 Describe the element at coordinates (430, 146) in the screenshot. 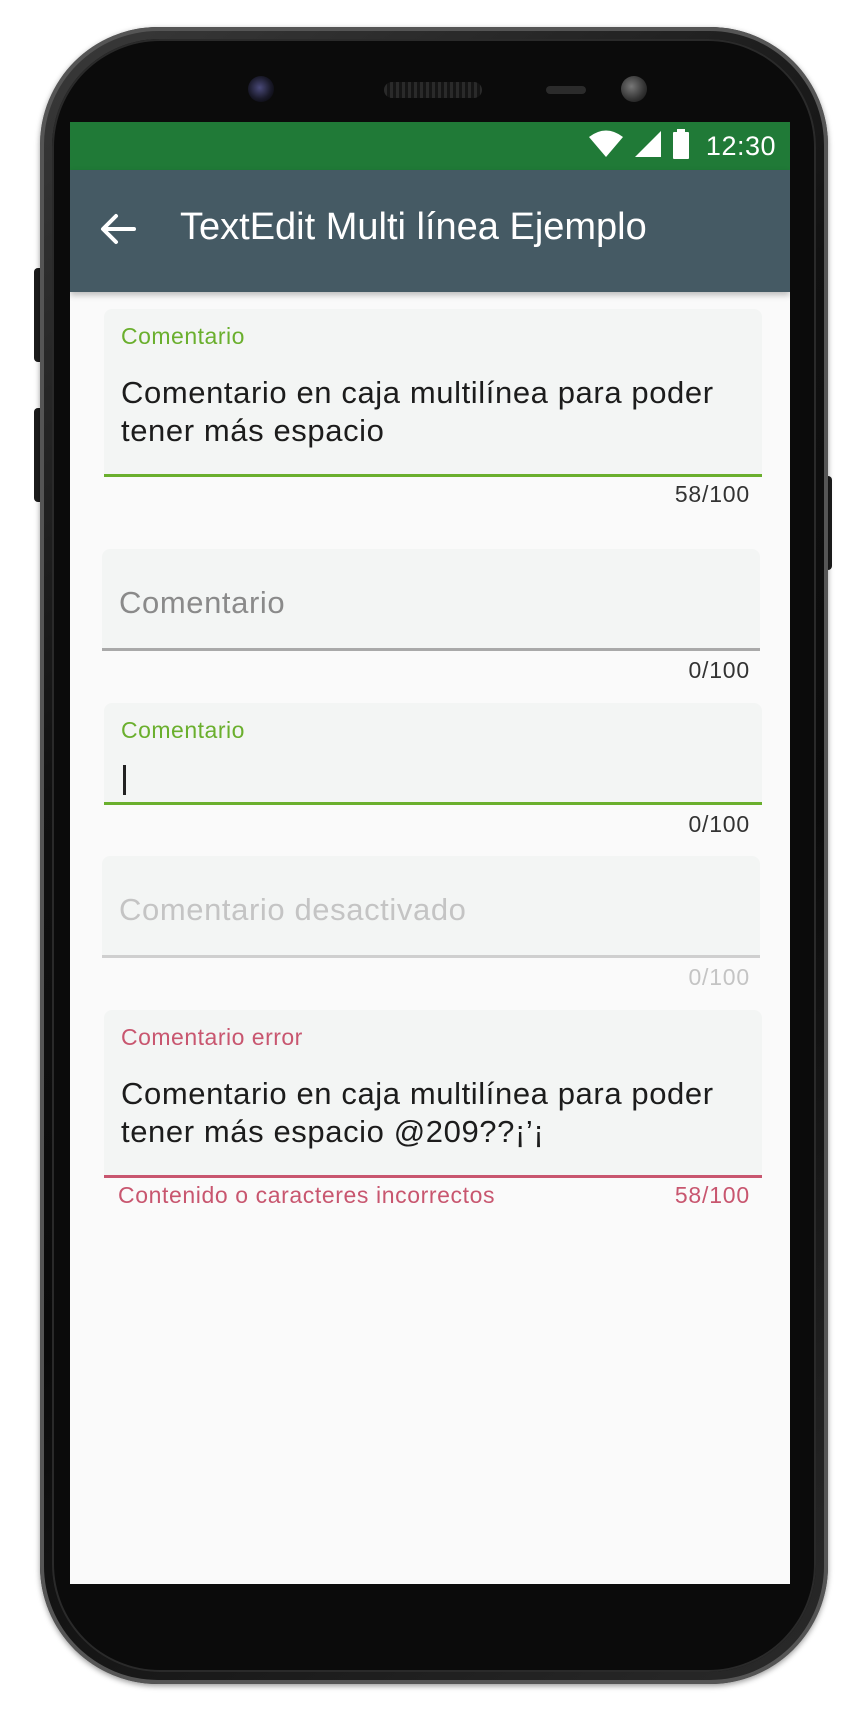

I see `status-bar: 12:30` at that location.